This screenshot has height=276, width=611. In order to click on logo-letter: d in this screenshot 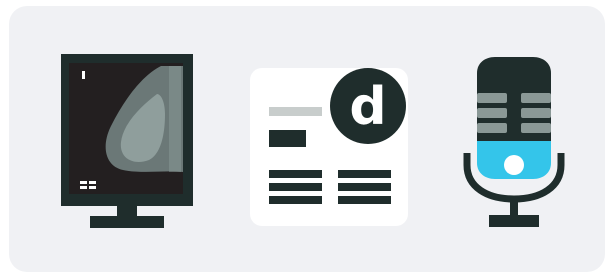, I will do `click(367, 107)`.